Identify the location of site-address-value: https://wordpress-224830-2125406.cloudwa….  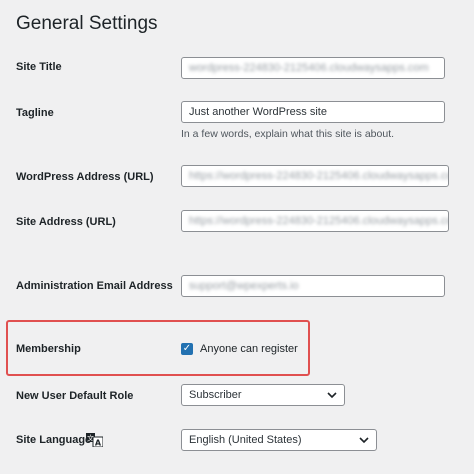
(319, 221).